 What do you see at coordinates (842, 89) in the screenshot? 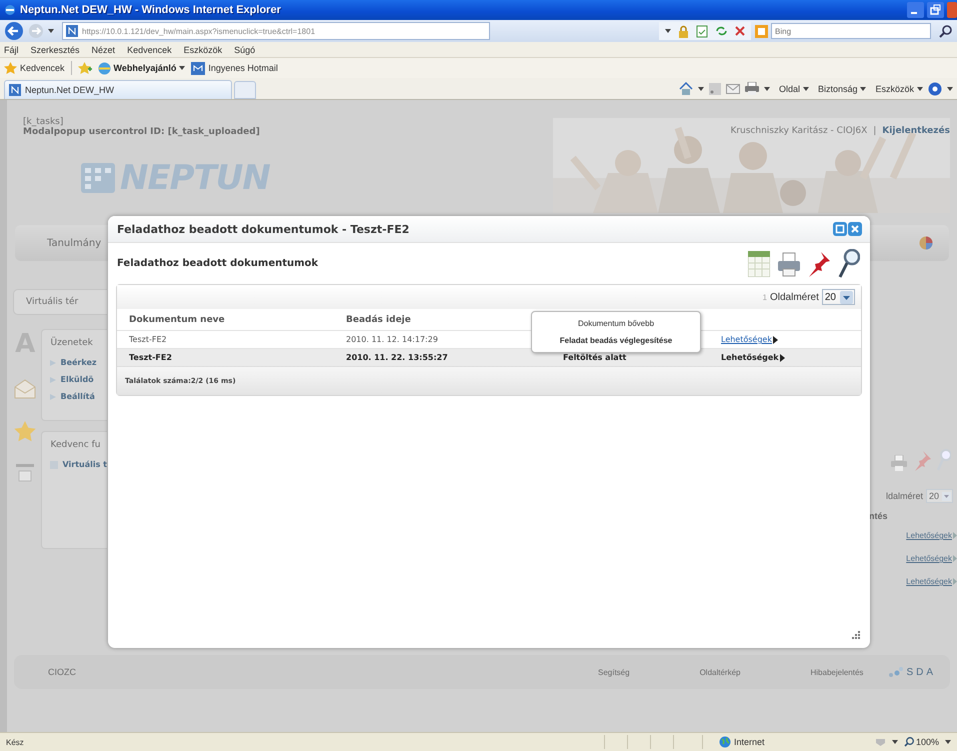
I see `command-button: Biztonság` at bounding box center [842, 89].